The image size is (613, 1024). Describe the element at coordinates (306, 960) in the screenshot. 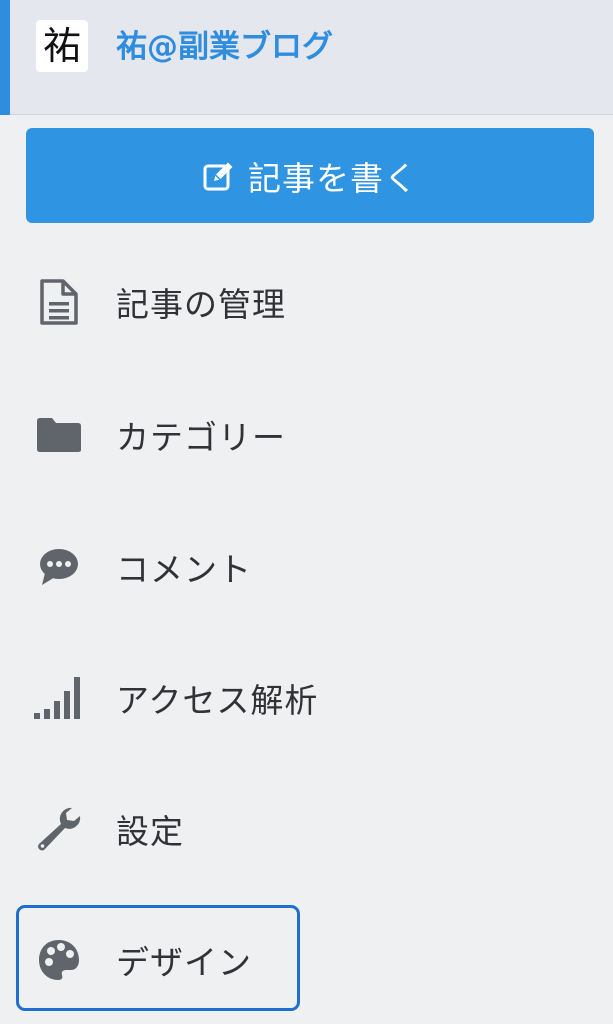

I see `menu-item-design: デザイン` at that location.